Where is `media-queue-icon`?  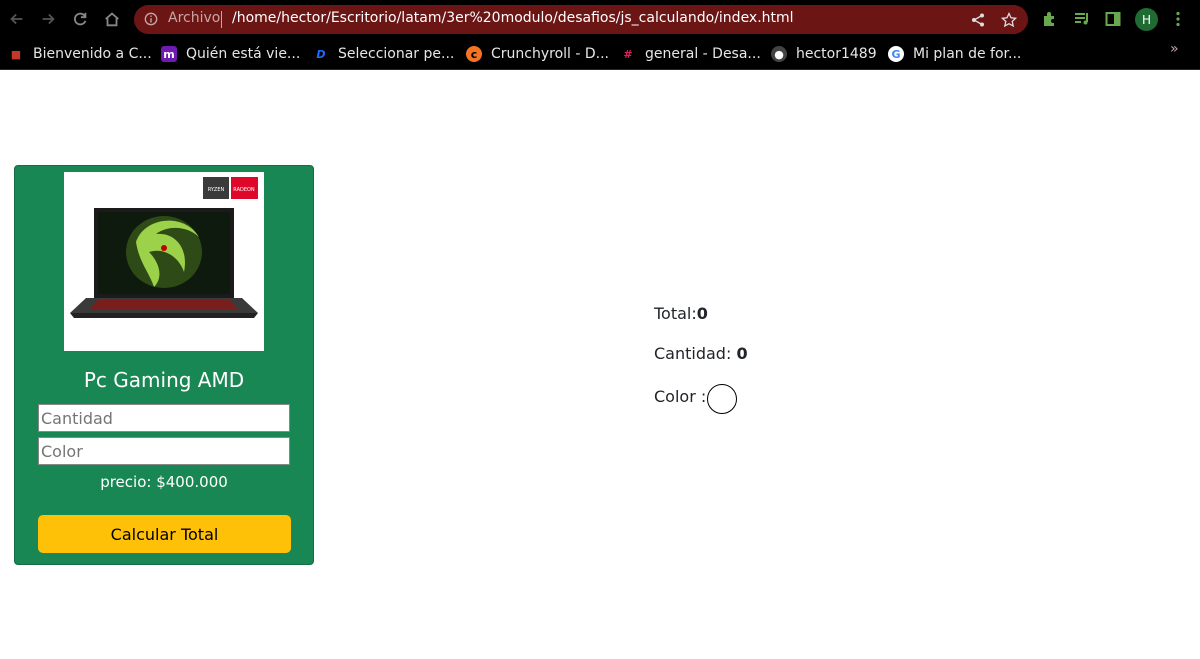
media-queue-icon is located at coordinates (1082, 19).